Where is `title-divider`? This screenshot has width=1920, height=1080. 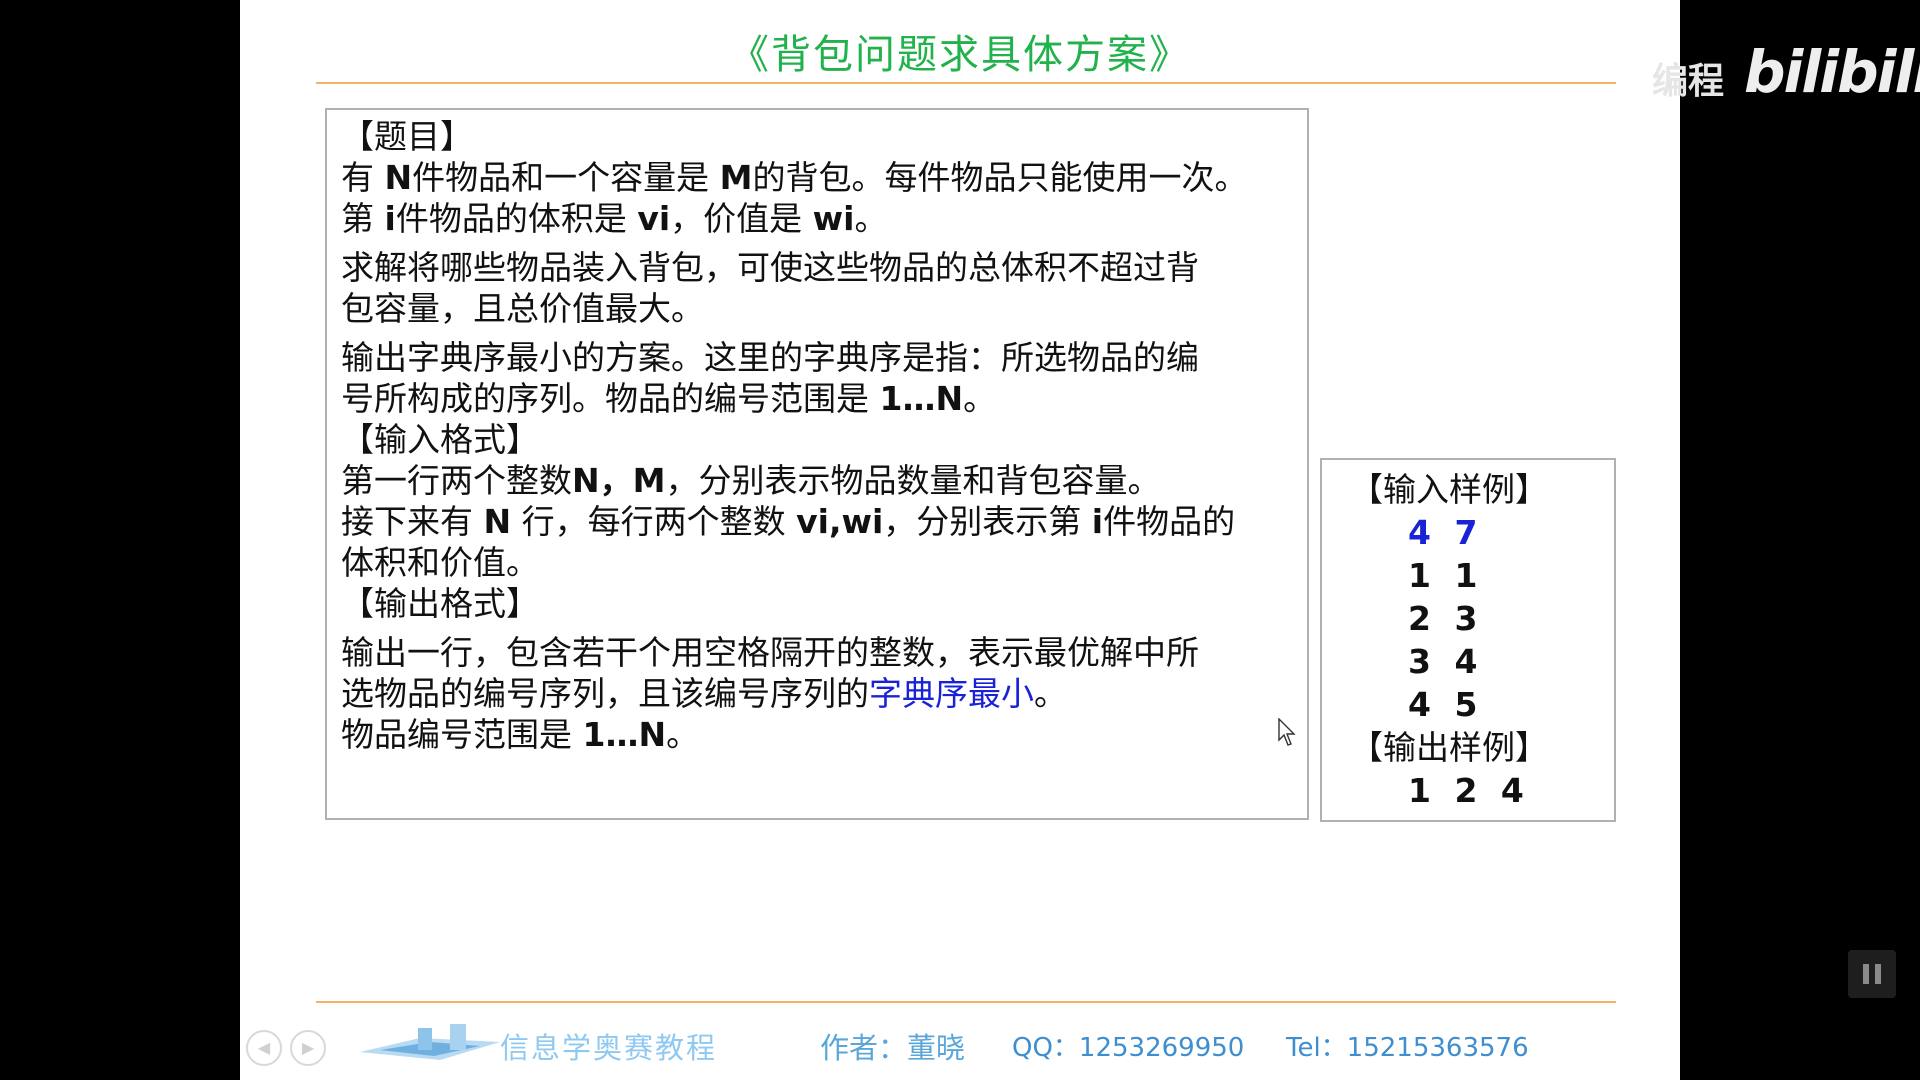 title-divider is located at coordinates (966, 83).